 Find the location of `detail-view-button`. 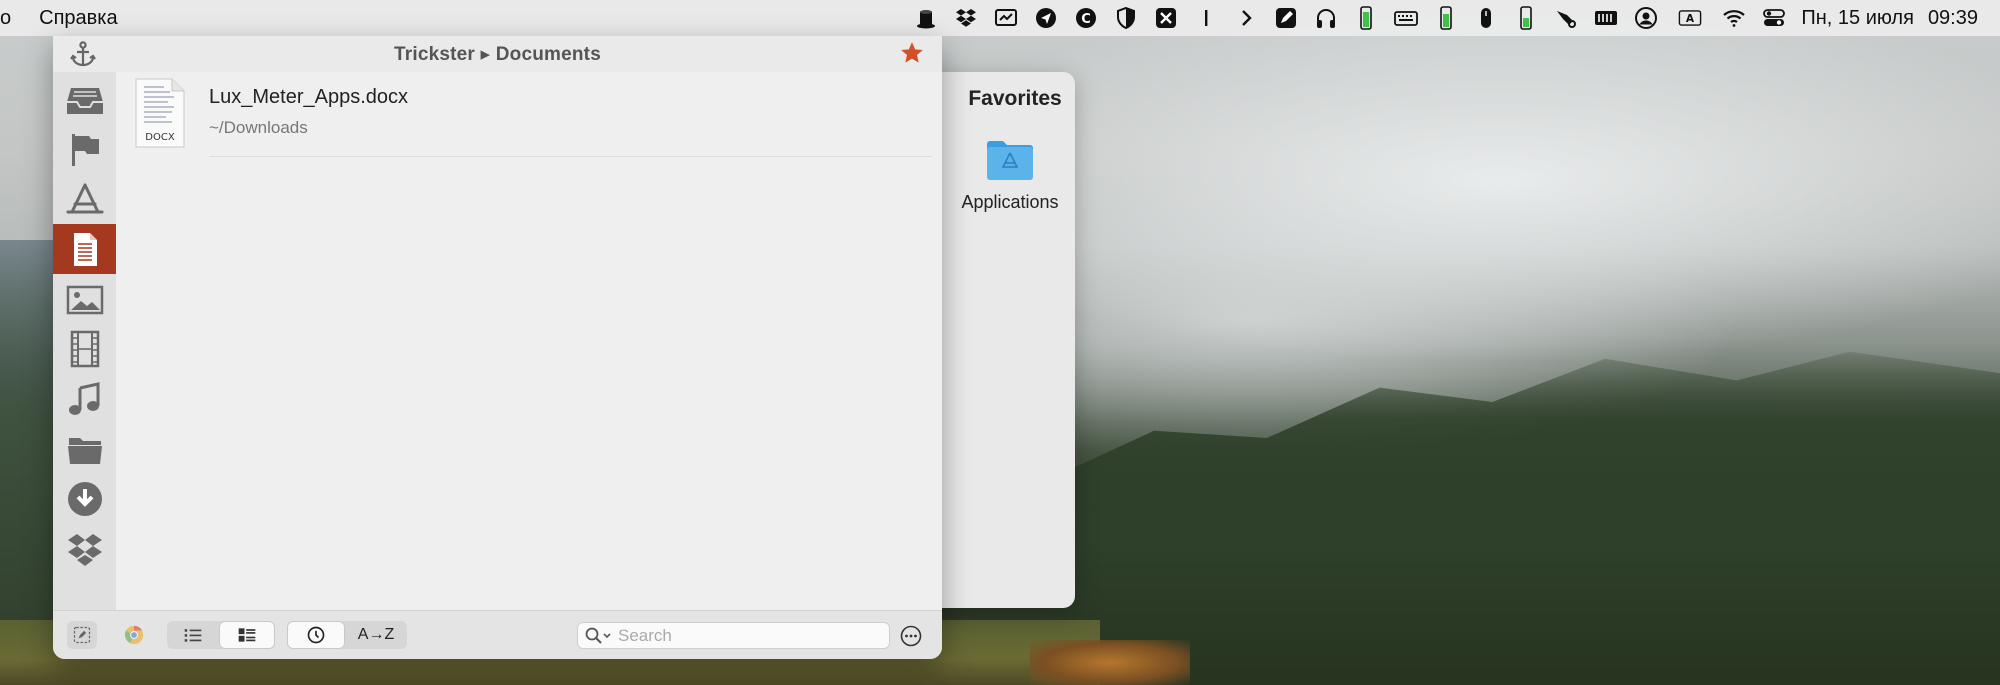

detail-view-button is located at coordinates (247, 635).